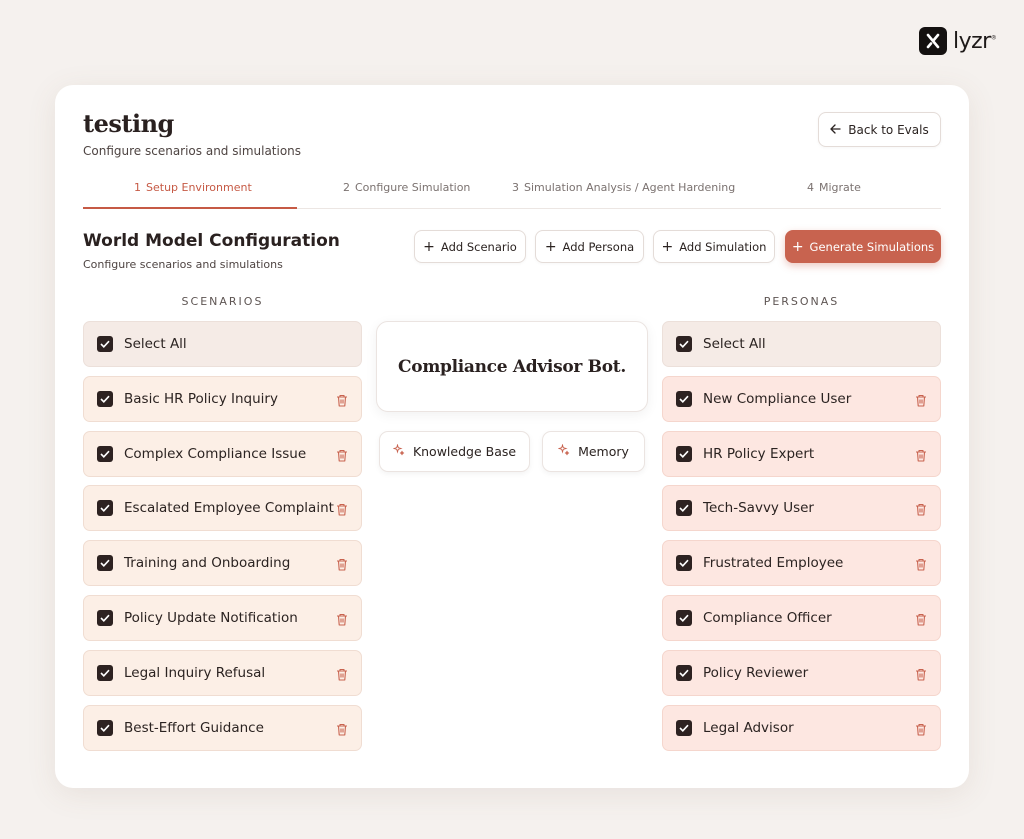  What do you see at coordinates (801, 453) in the screenshot?
I see `persona-item: HR Policy Expert` at bounding box center [801, 453].